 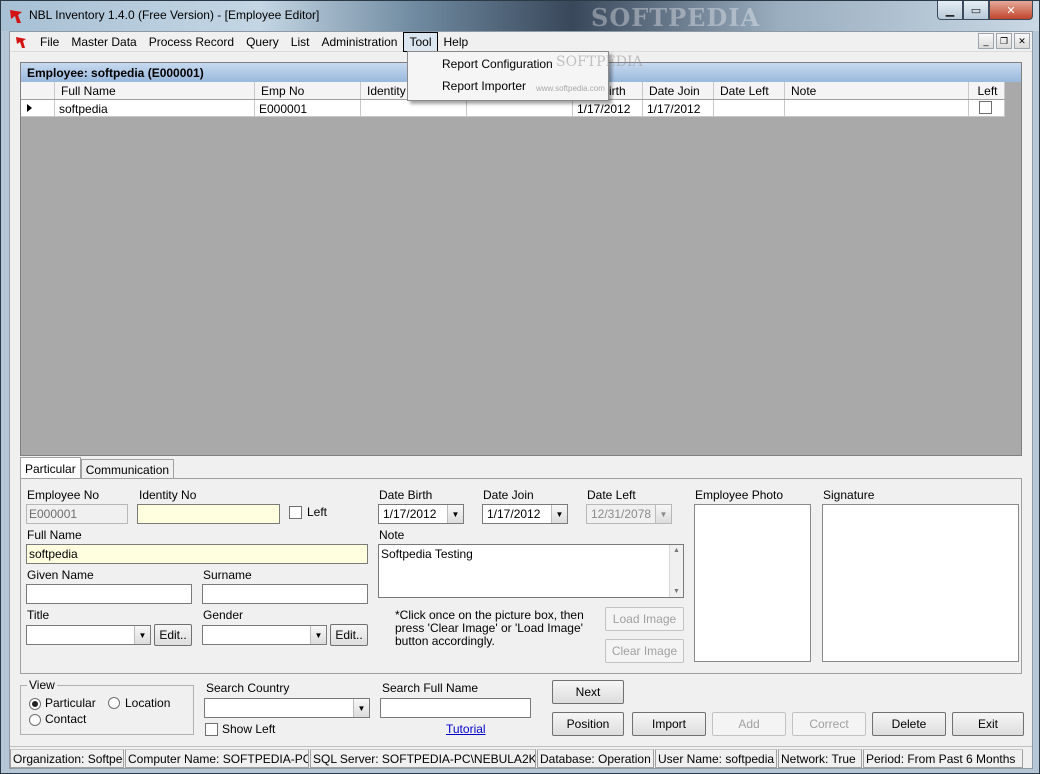 I want to click on header-date-left: Date Left, so click(x=749, y=90).